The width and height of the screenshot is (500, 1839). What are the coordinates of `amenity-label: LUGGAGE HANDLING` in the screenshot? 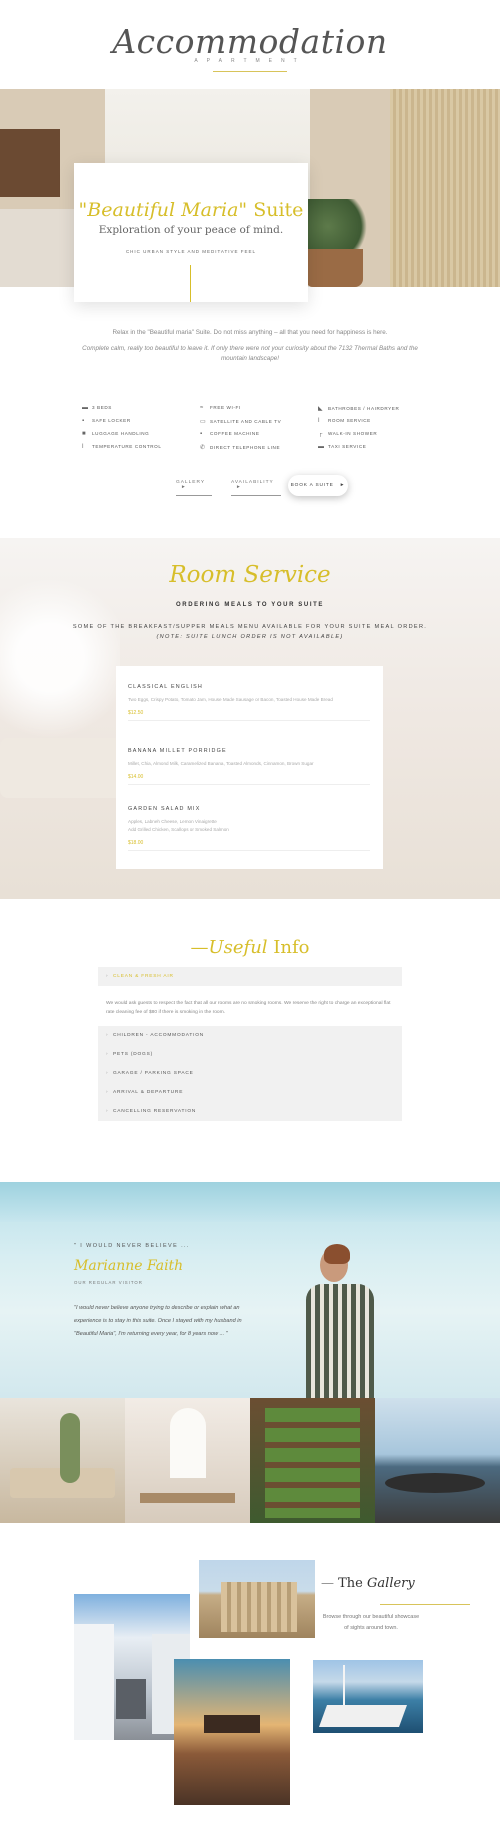 It's located at (121, 433).